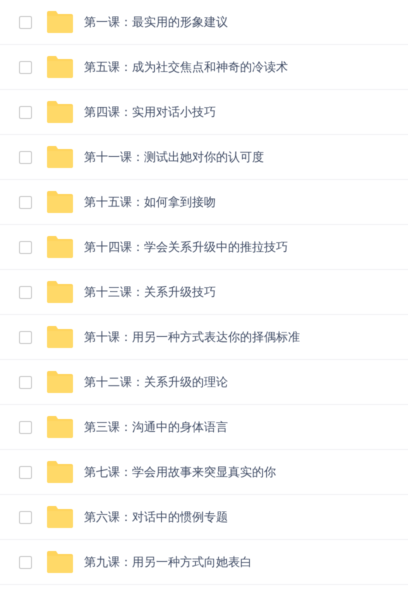  Describe the element at coordinates (186, 67) in the screenshot. I see `folder-name: 第五课：成为社交焦点和神奇的冷读术` at that location.